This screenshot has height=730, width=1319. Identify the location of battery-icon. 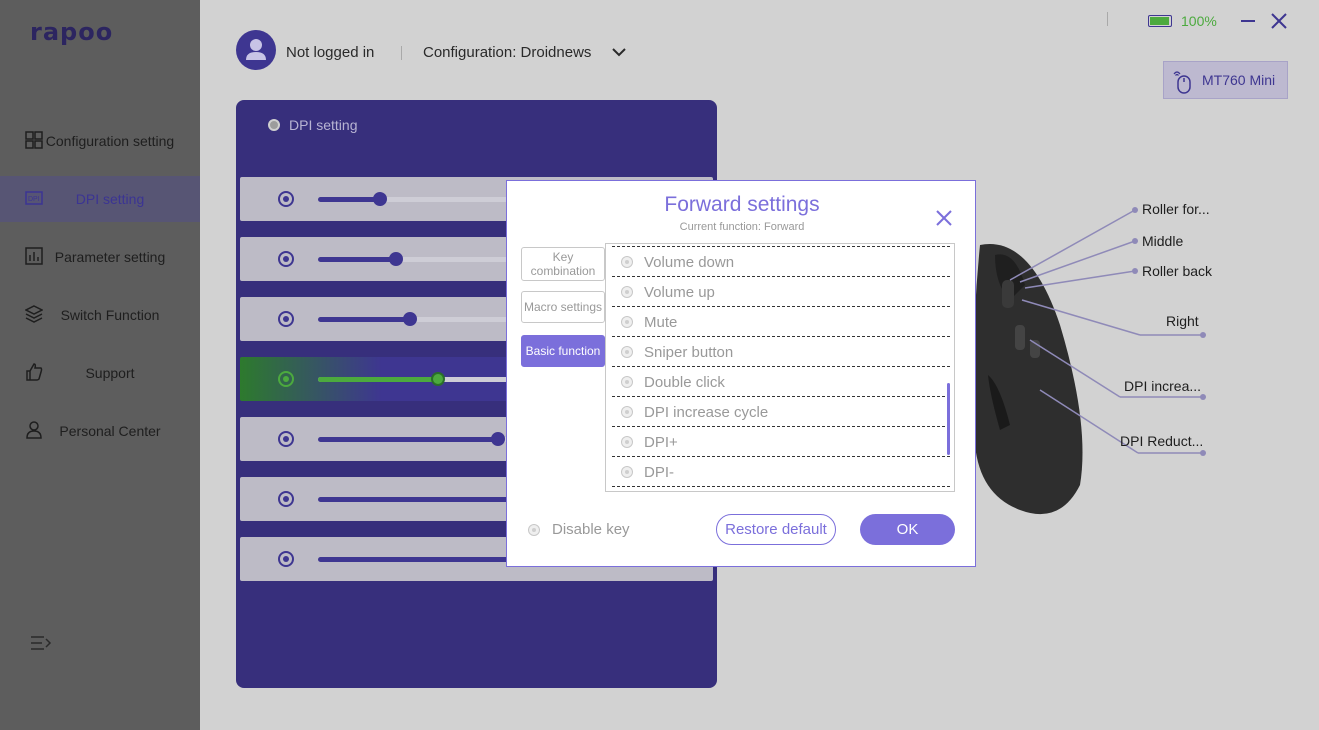
(1160, 21).